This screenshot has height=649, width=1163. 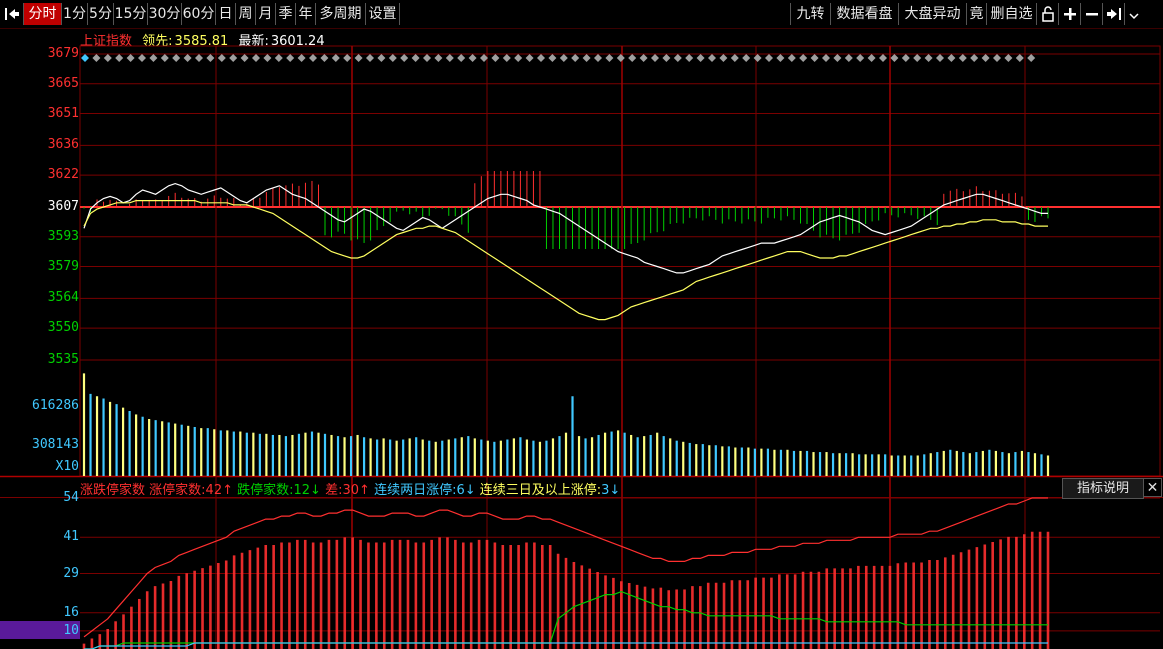 What do you see at coordinates (307, 490) in the screenshot?
I see `limit-down-value: 12↓` at bounding box center [307, 490].